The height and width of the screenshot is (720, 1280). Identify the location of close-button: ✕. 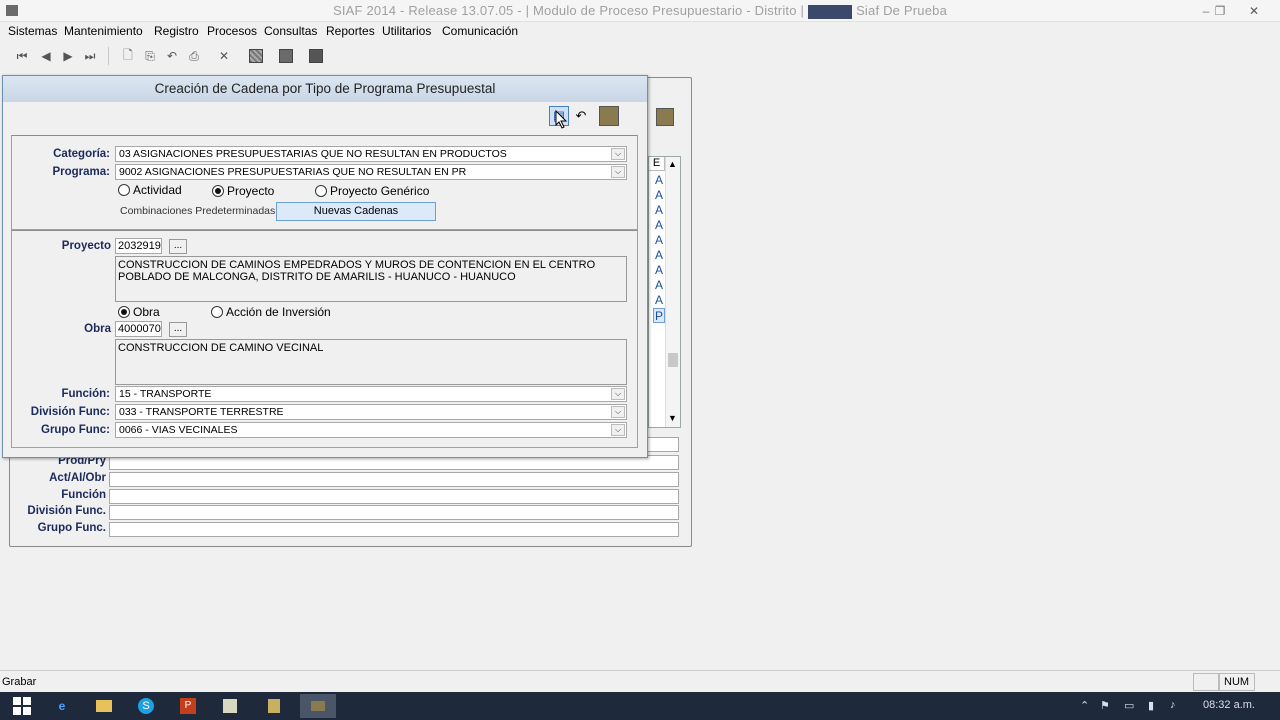
(1254, 11).